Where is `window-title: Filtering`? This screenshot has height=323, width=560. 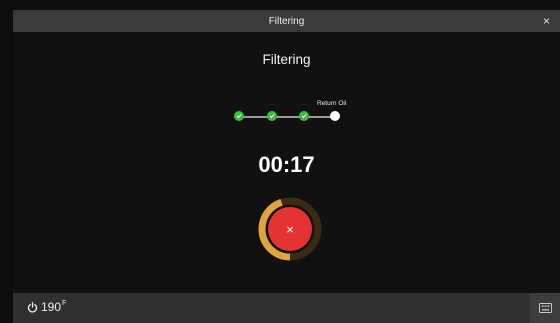
window-title: Filtering is located at coordinates (286, 21).